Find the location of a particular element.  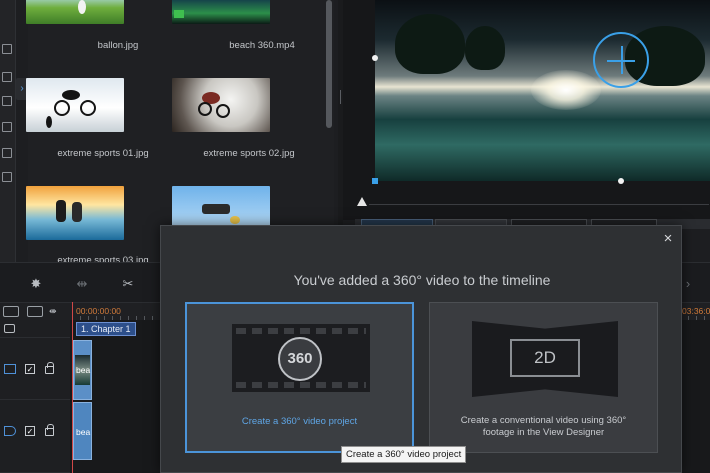

media-label: ballon.jpg is located at coordinates (118, 45).